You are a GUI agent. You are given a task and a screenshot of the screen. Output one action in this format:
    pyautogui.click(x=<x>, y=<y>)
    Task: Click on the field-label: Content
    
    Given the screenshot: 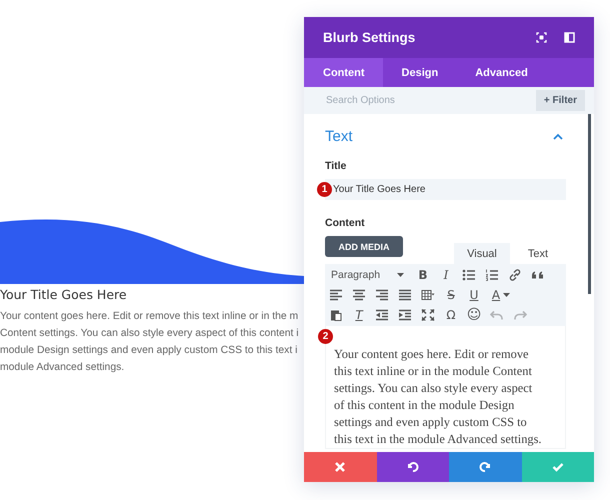 What is the action you would take?
    pyautogui.click(x=345, y=223)
    